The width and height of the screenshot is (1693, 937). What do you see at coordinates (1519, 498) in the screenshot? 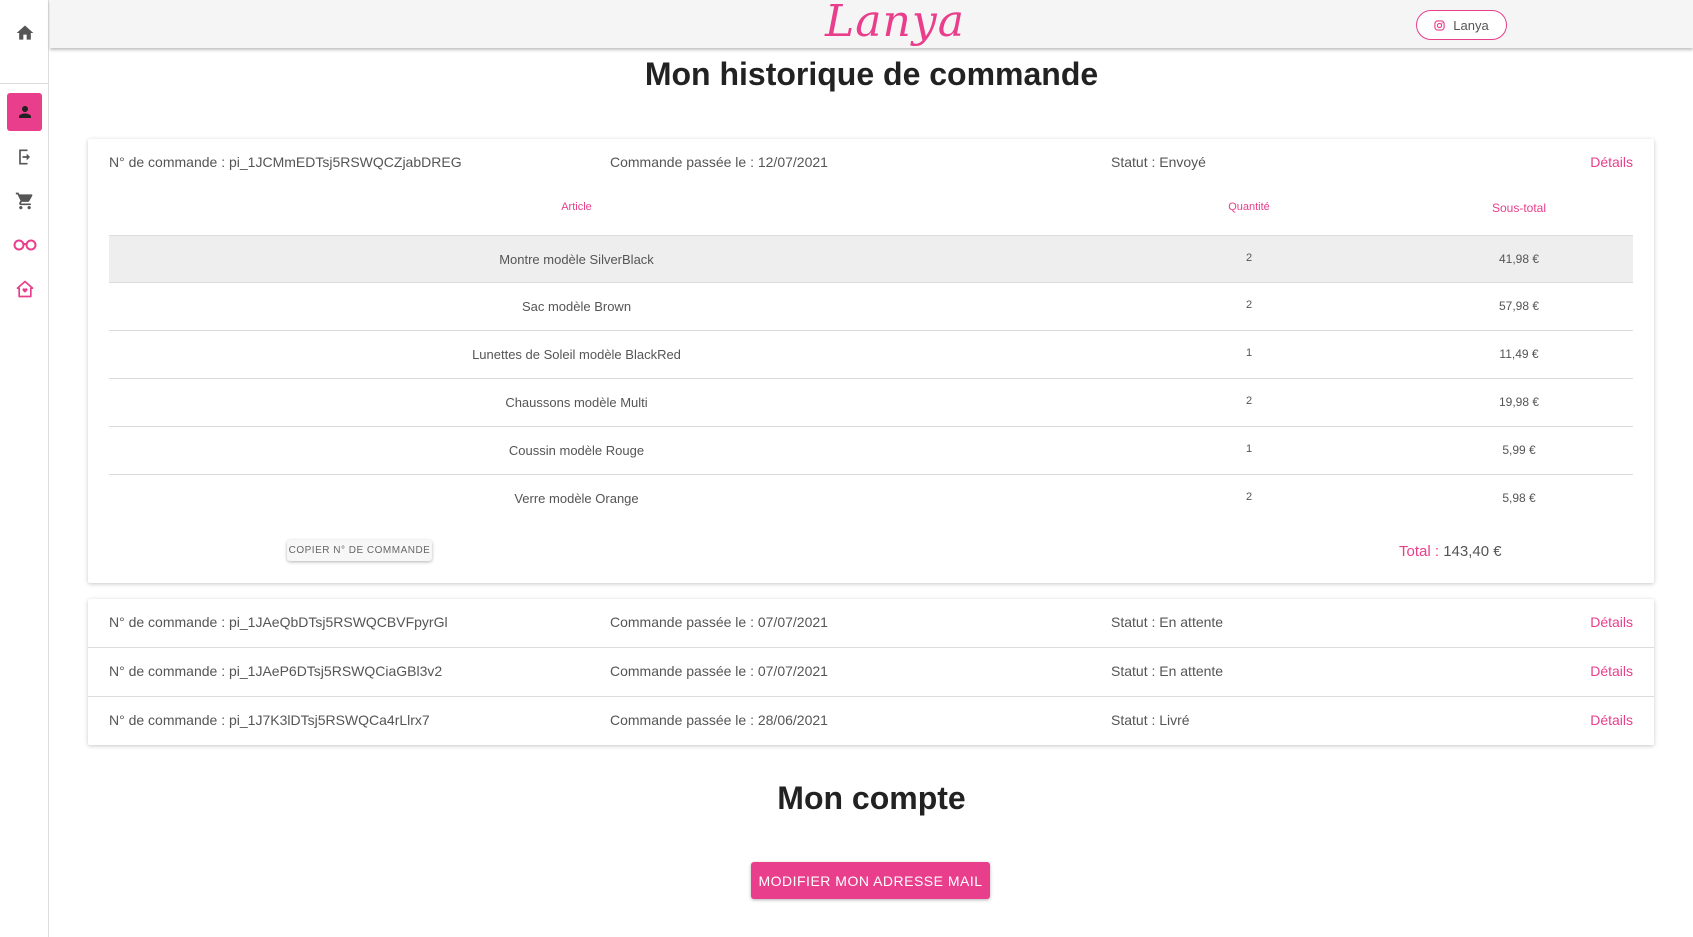
I see `item-subtotal: 5,98 €` at bounding box center [1519, 498].